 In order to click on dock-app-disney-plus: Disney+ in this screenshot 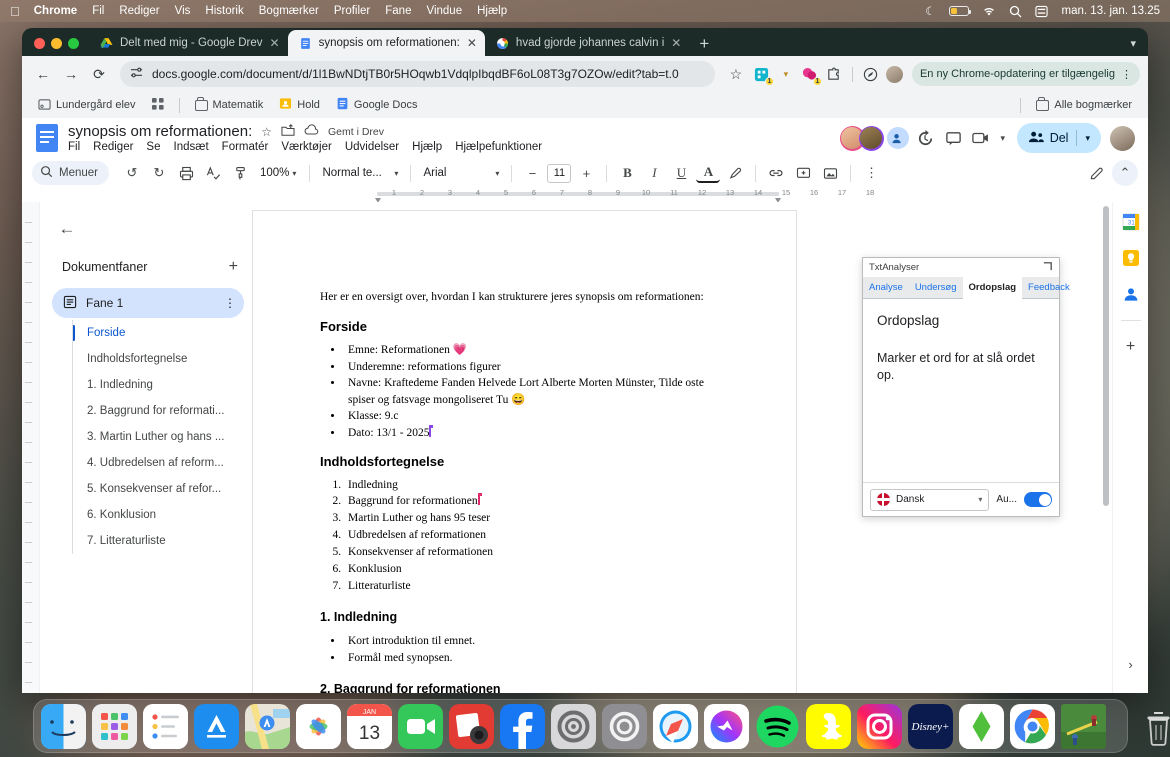, I will do `click(930, 726)`.